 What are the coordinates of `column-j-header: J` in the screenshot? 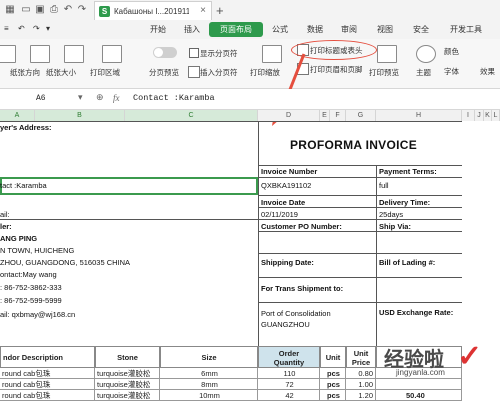 It's located at (479, 115).